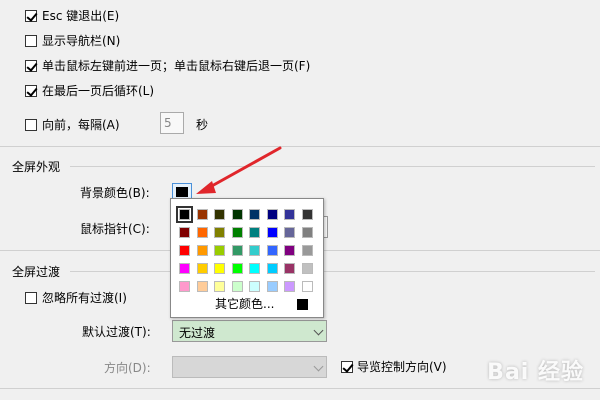 The image size is (600, 400). I want to click on fullscreen-transition-title: 全屏过渡, so click(36, 272).